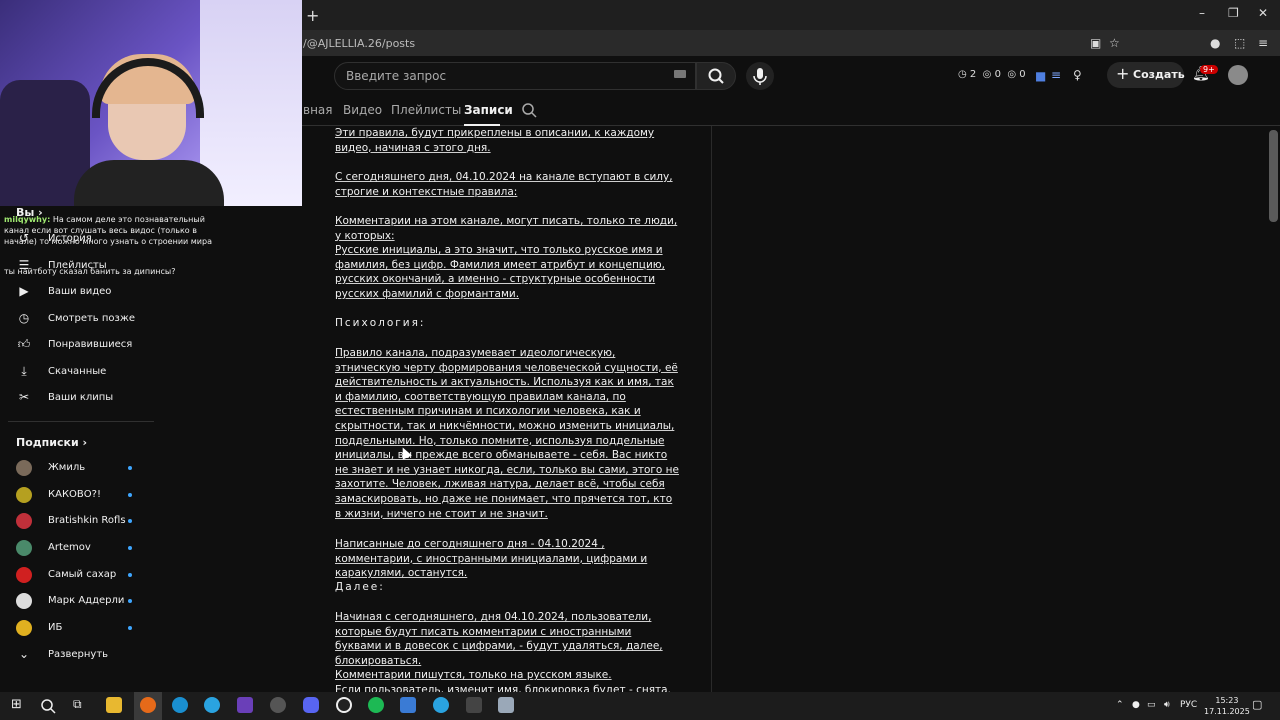  Describe the element at coordinates (81, 421) in the screenshot. I see `sidebar-divider` at that location.